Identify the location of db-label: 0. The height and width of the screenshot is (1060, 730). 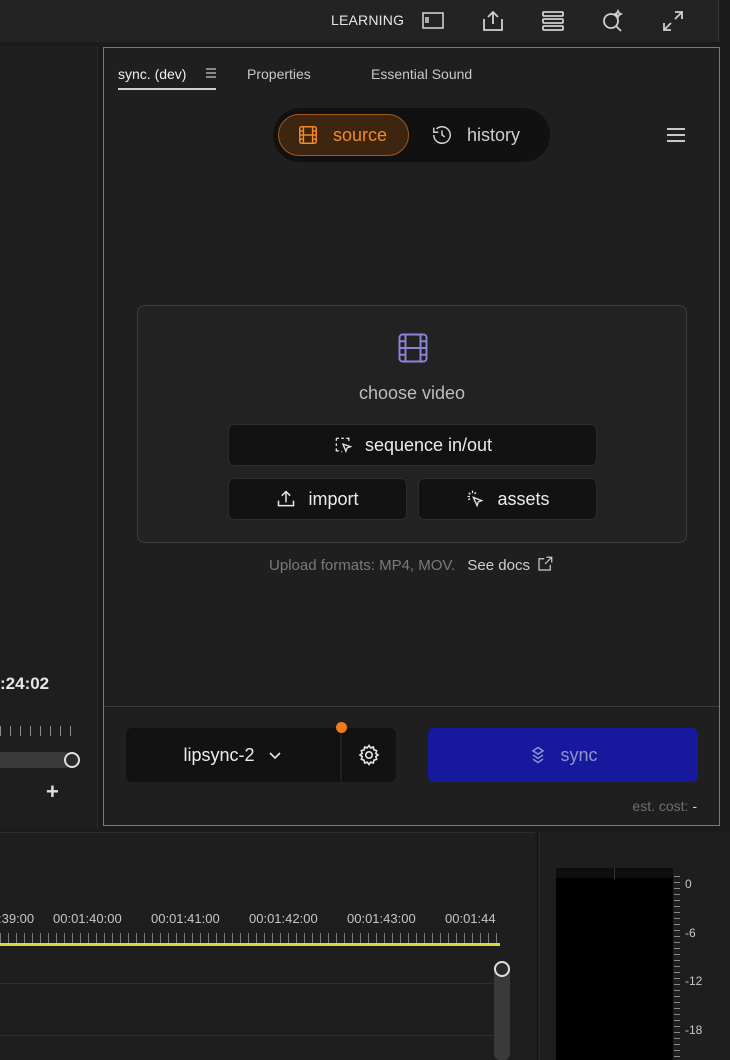
(688, 884).